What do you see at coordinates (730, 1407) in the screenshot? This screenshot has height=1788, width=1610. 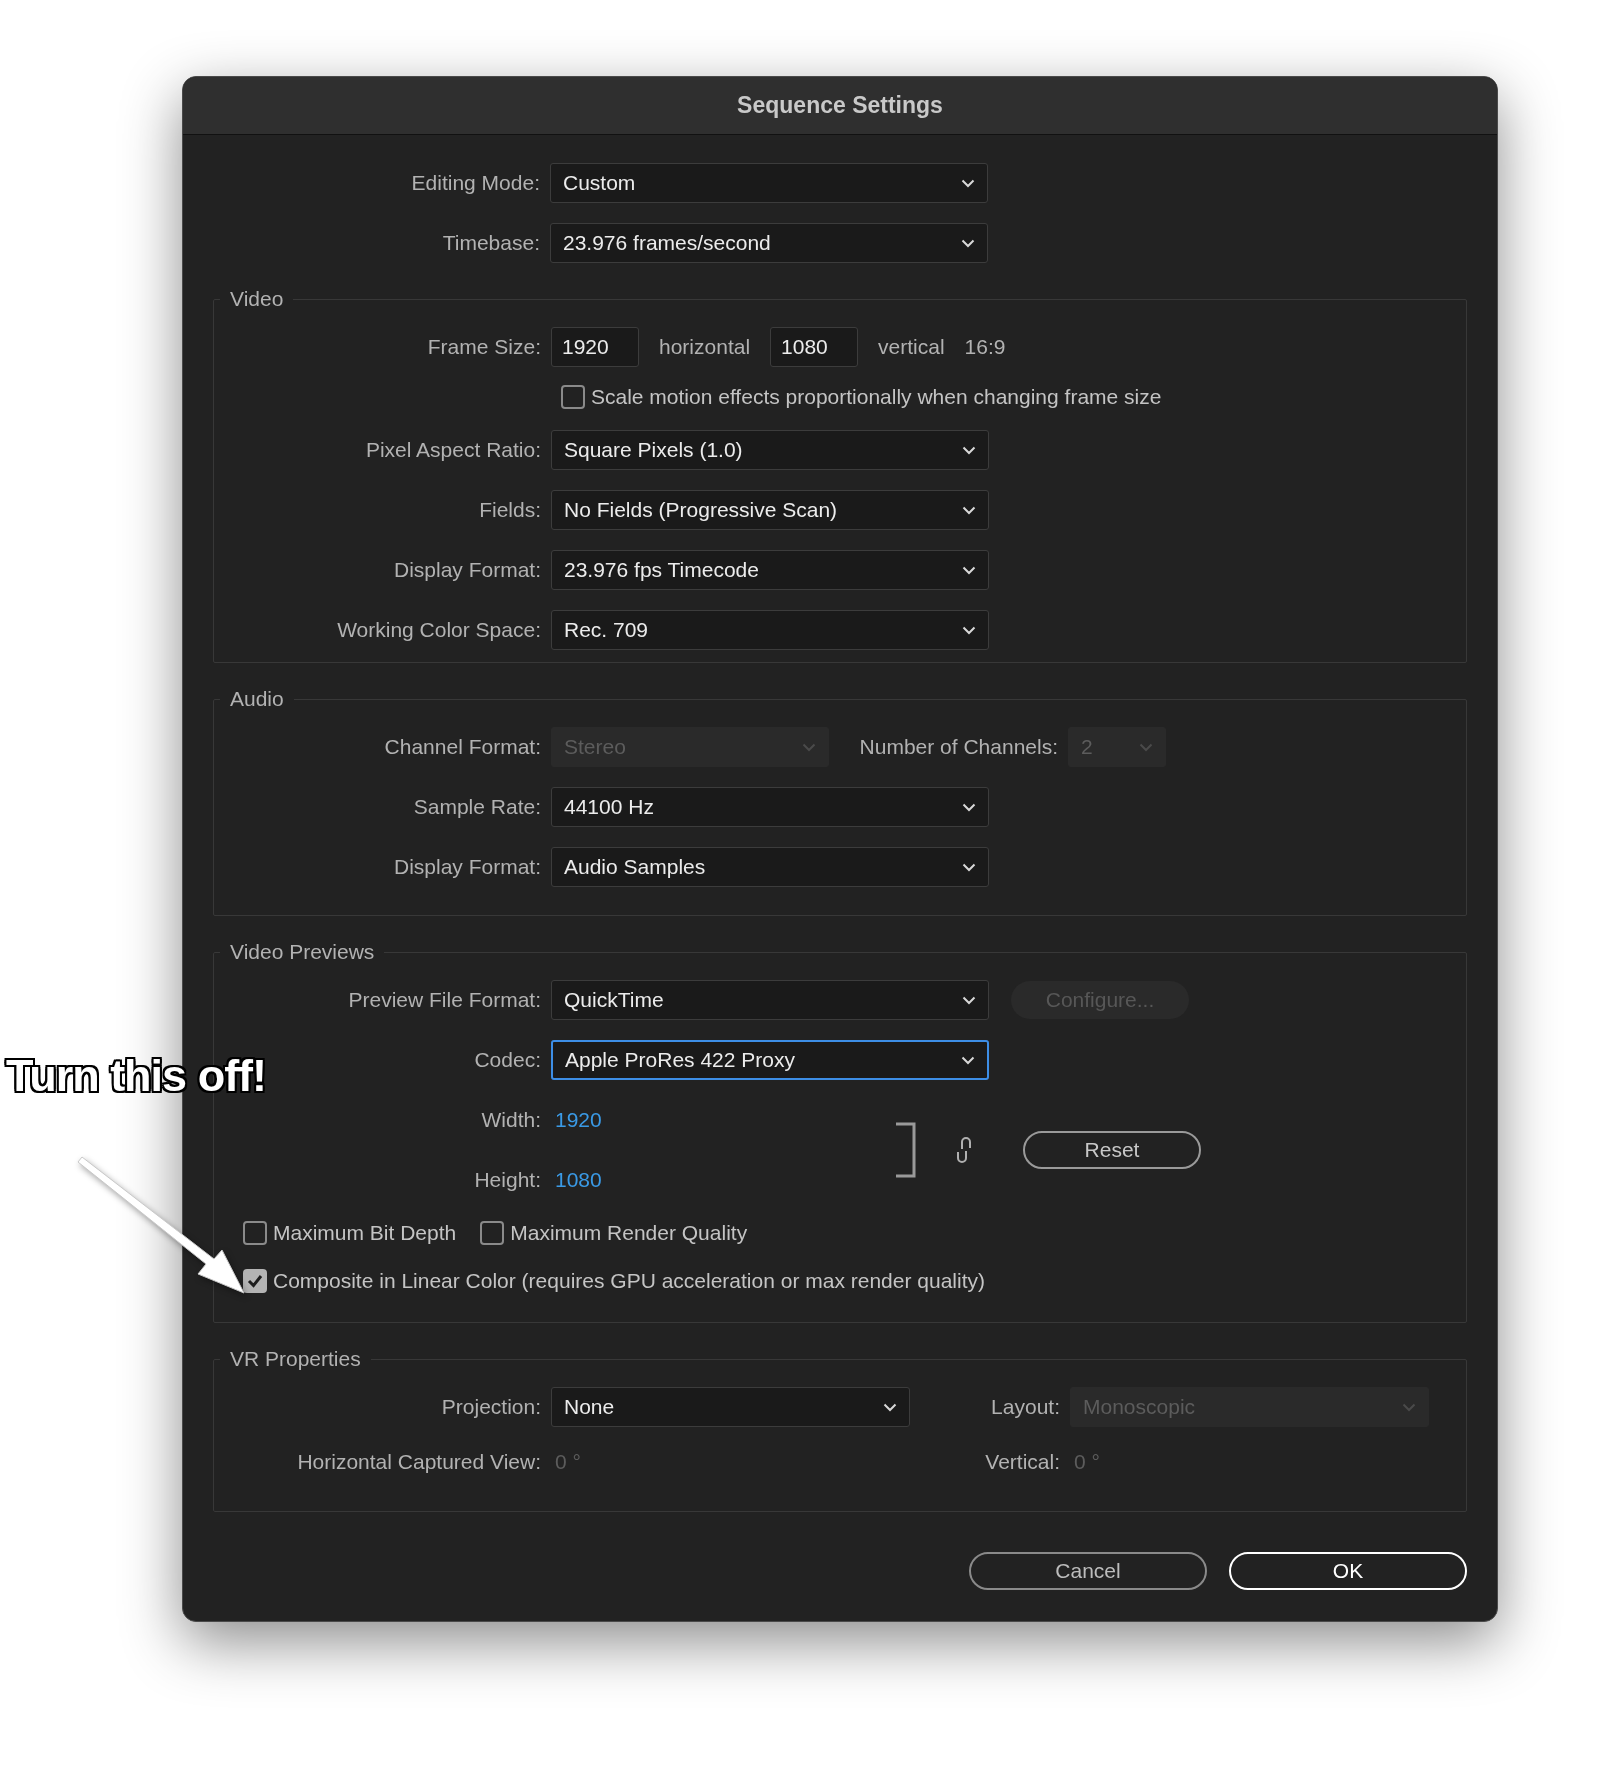 I see `dropdown: None` at bounding box center [730, 1407].